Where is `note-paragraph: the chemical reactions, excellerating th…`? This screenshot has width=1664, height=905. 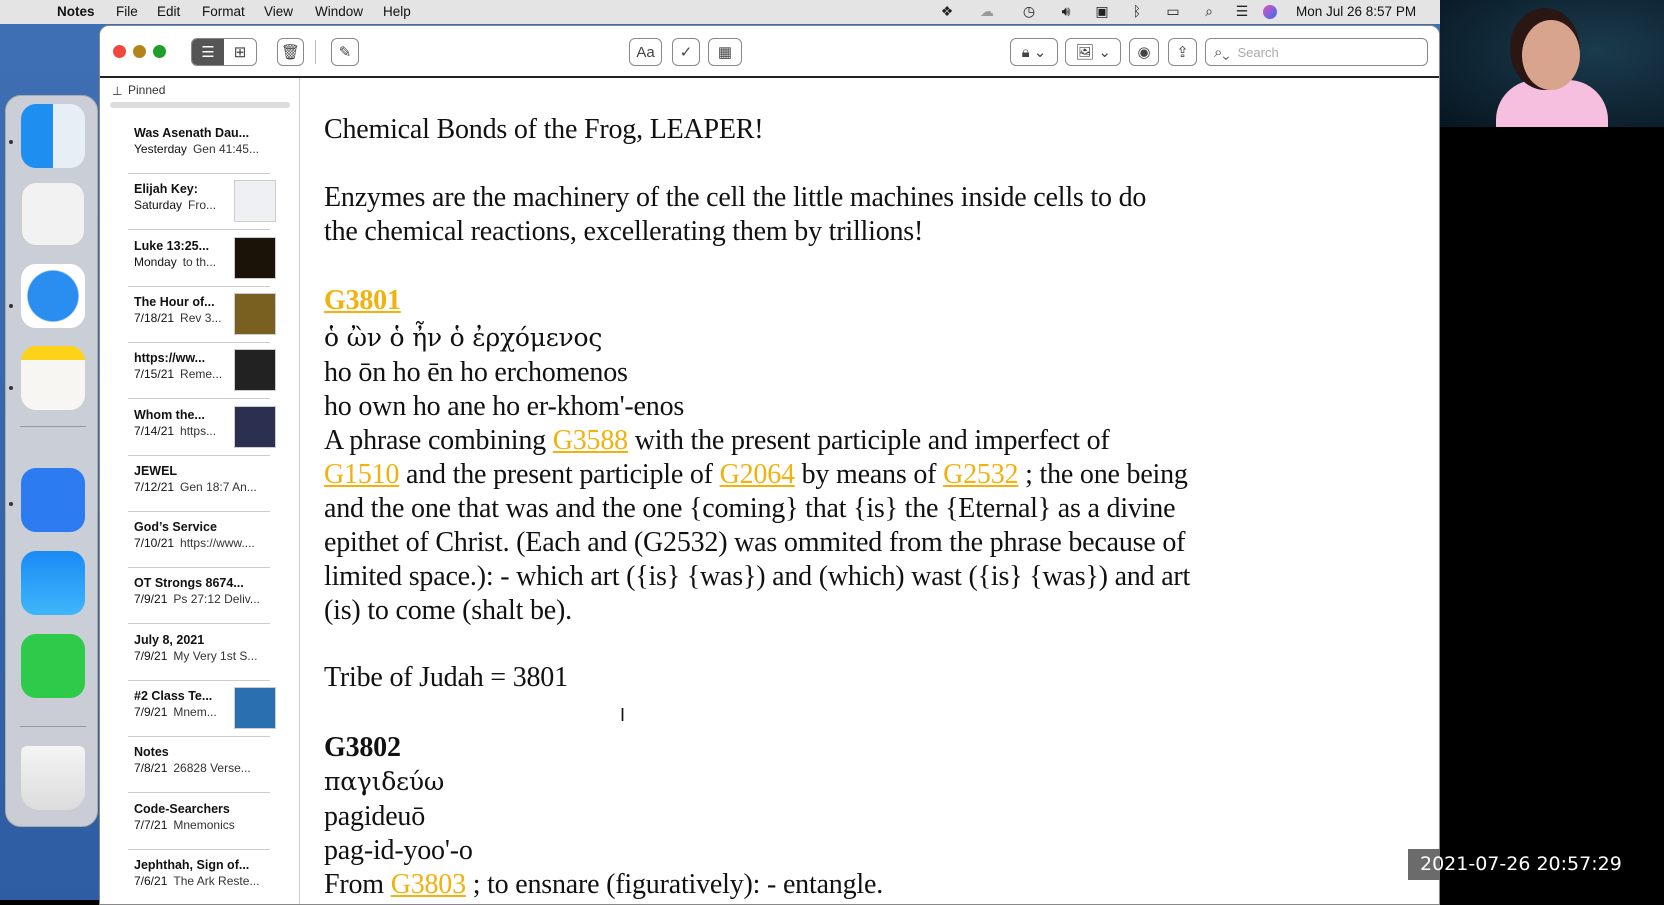 note-paragraph: the chemical reactions, excellerating th… is located at coordinates (624, 231).